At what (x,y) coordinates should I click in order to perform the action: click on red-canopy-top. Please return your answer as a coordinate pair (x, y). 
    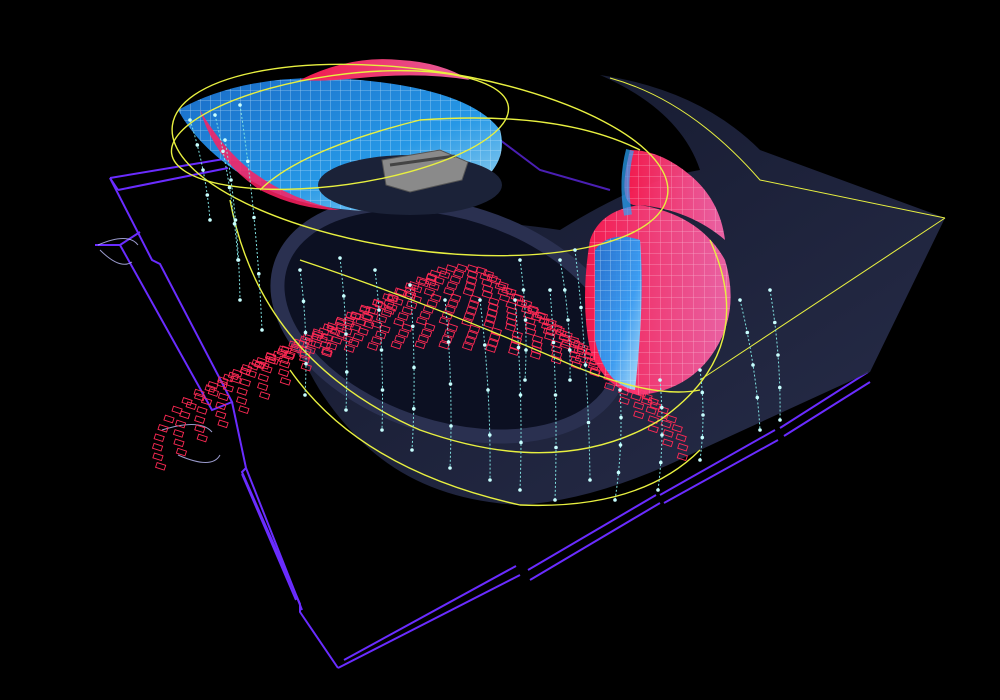
    Looking at the image, I should click on (385, 70).